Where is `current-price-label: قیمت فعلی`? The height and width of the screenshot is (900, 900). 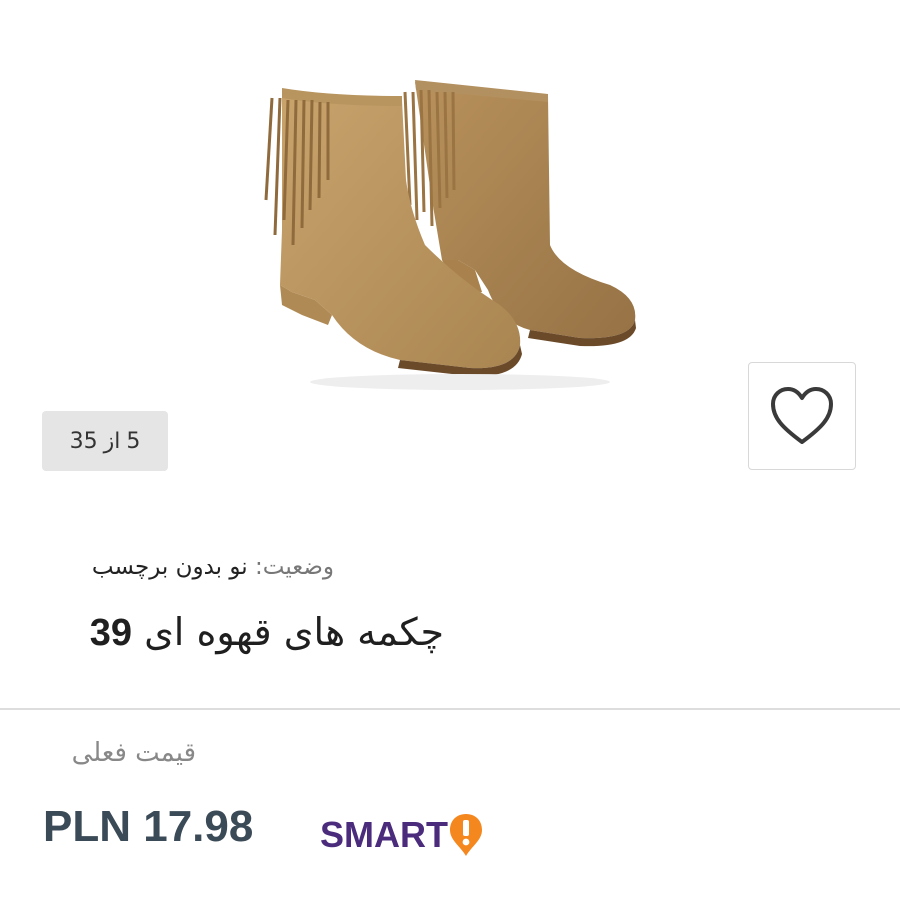 current-price-label: قیمت فعلی is located at coordinates (133, 753).